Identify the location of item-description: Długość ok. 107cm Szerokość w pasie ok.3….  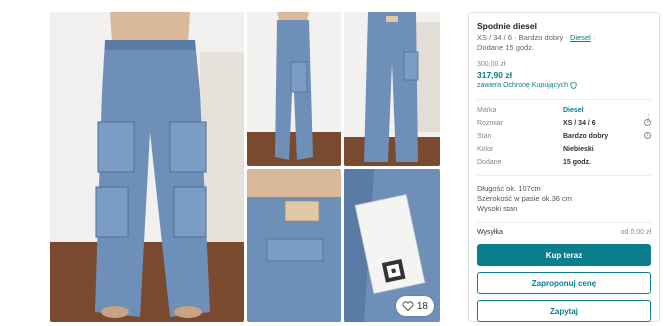
(564, 194).